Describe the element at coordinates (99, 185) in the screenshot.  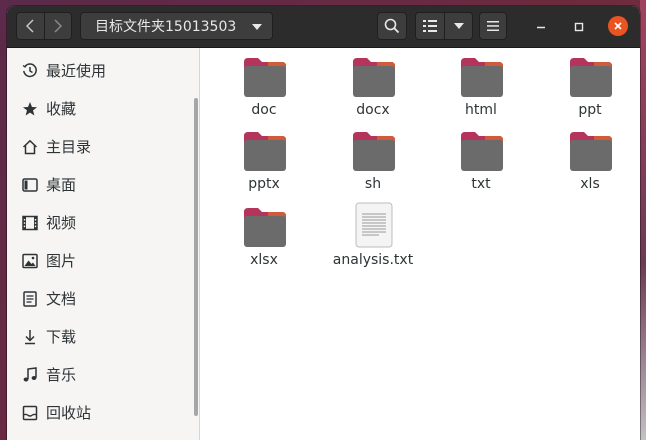
I see `sidebar-item-desktop: 桌面` at that location.